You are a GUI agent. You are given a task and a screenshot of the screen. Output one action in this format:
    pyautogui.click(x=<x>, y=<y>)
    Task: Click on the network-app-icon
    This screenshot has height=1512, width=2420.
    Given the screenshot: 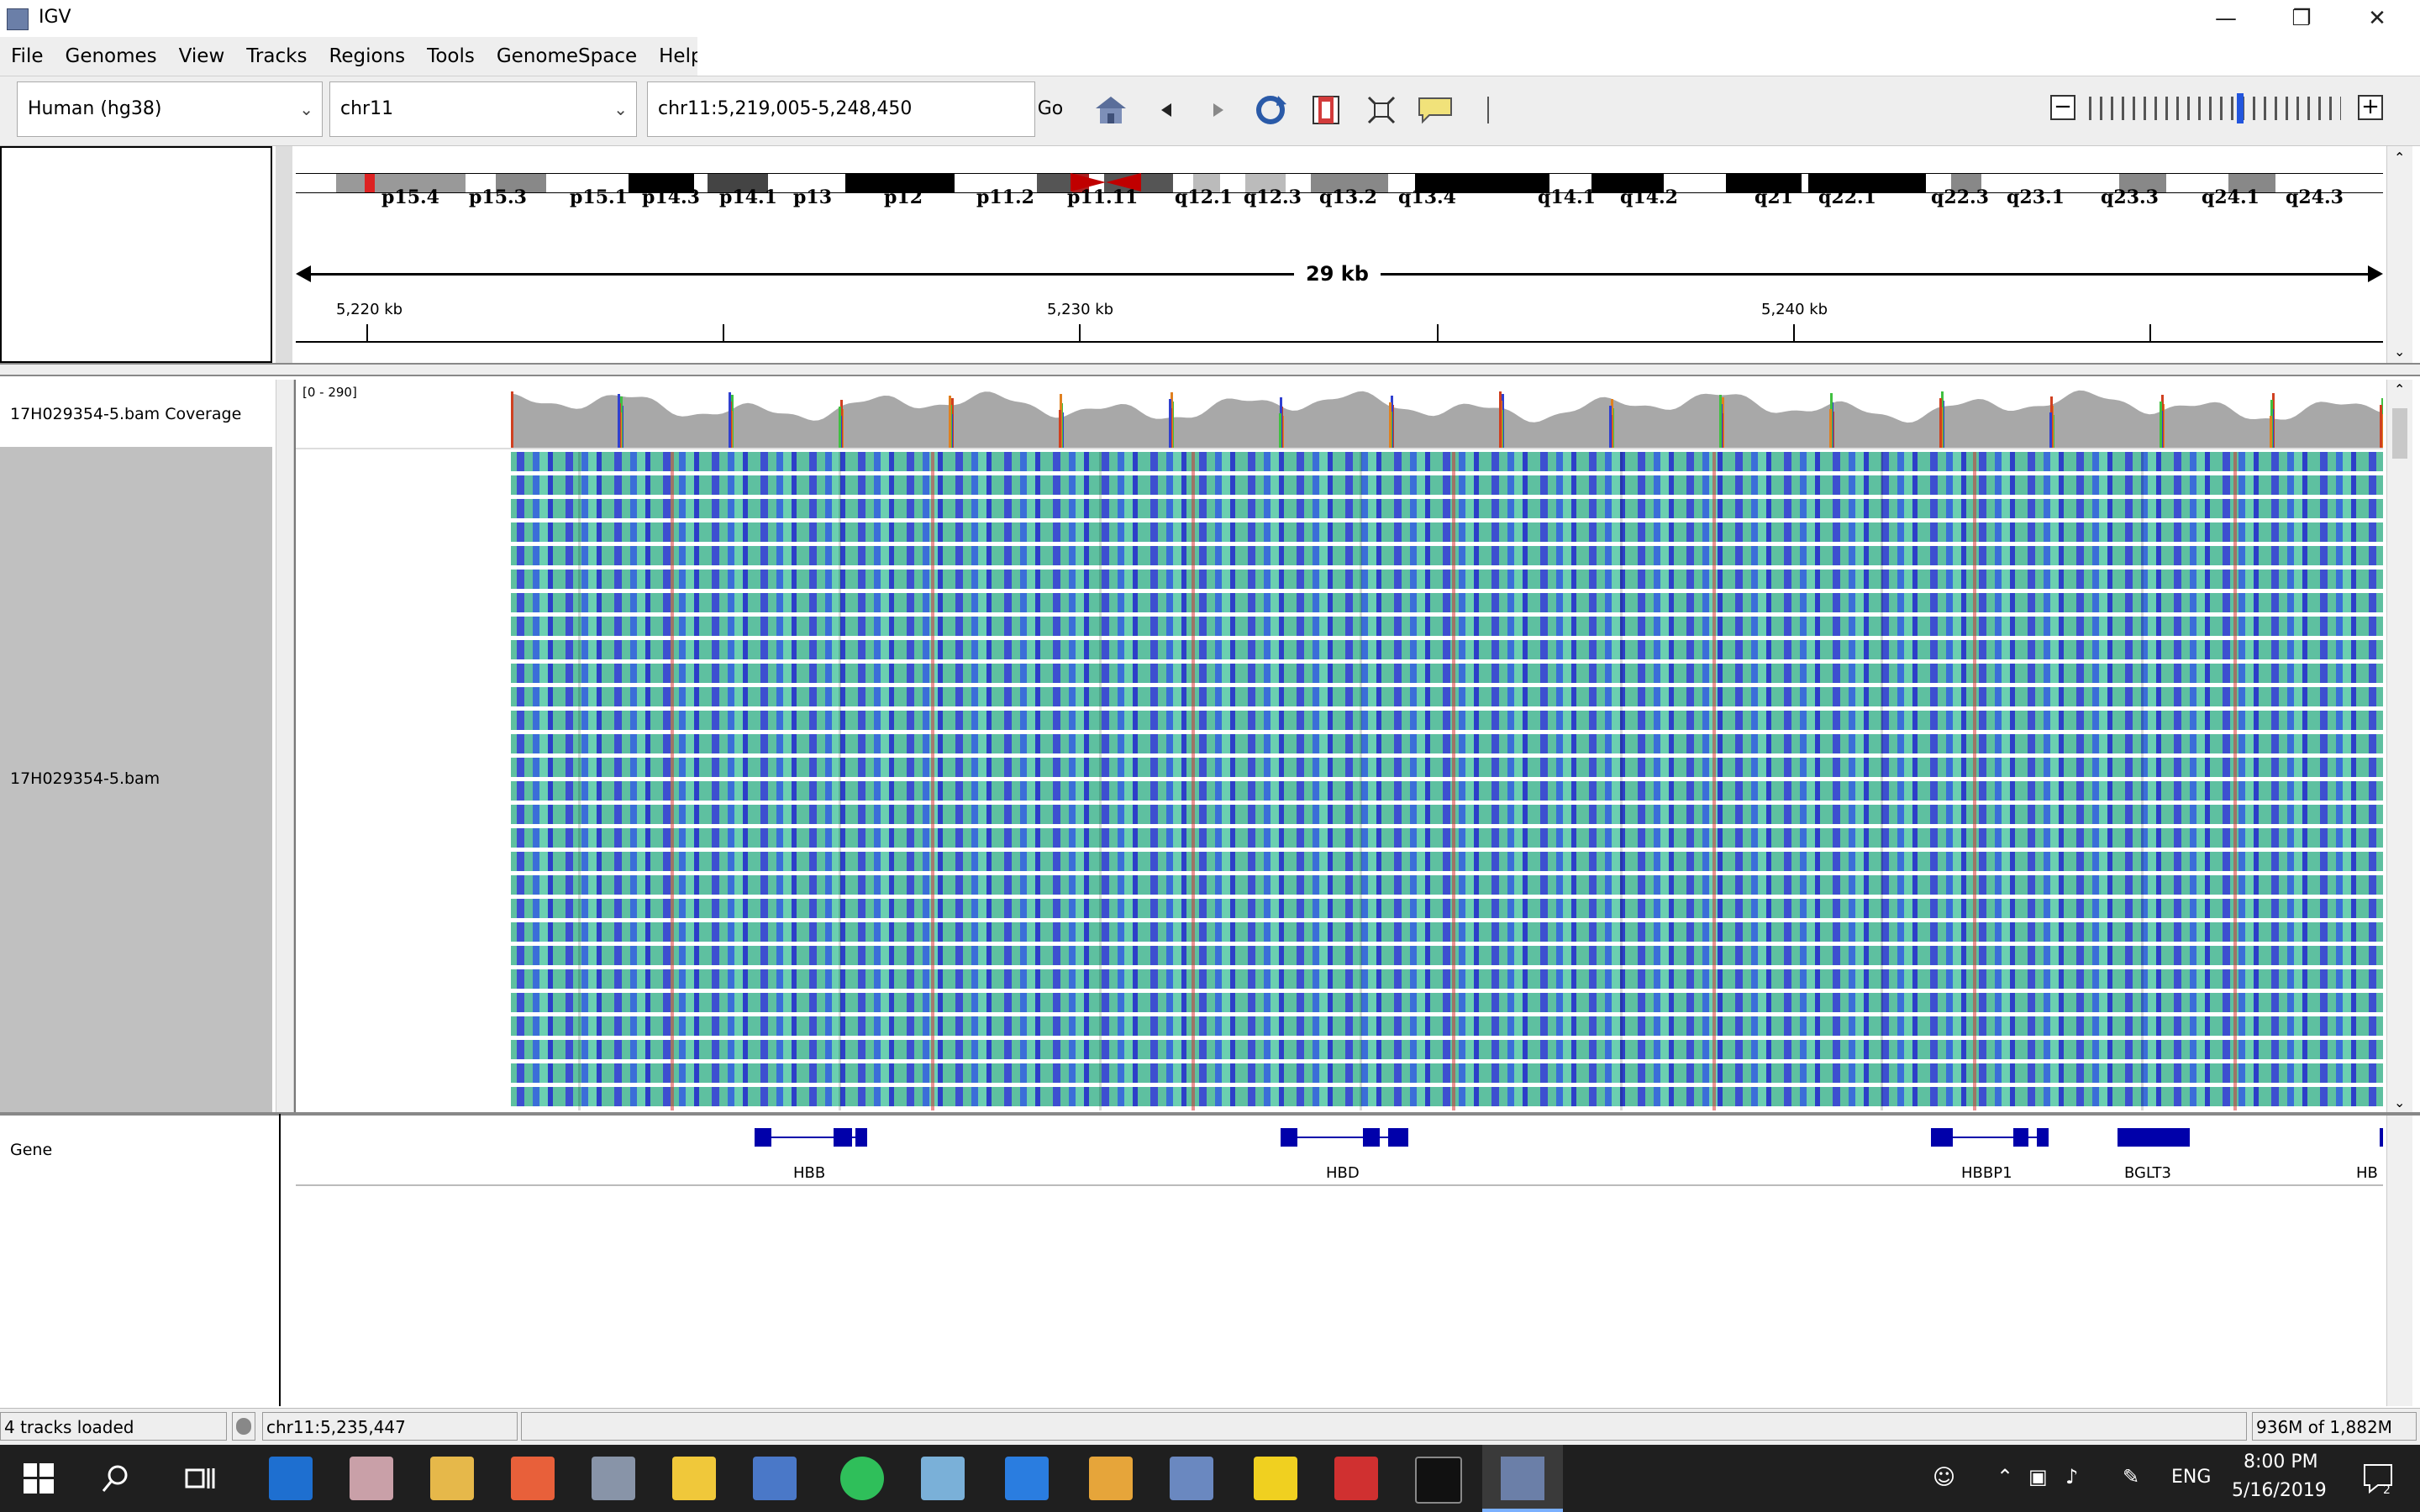 What is the action you would take?
    pyautogui.click(x=775, y=1478)
    